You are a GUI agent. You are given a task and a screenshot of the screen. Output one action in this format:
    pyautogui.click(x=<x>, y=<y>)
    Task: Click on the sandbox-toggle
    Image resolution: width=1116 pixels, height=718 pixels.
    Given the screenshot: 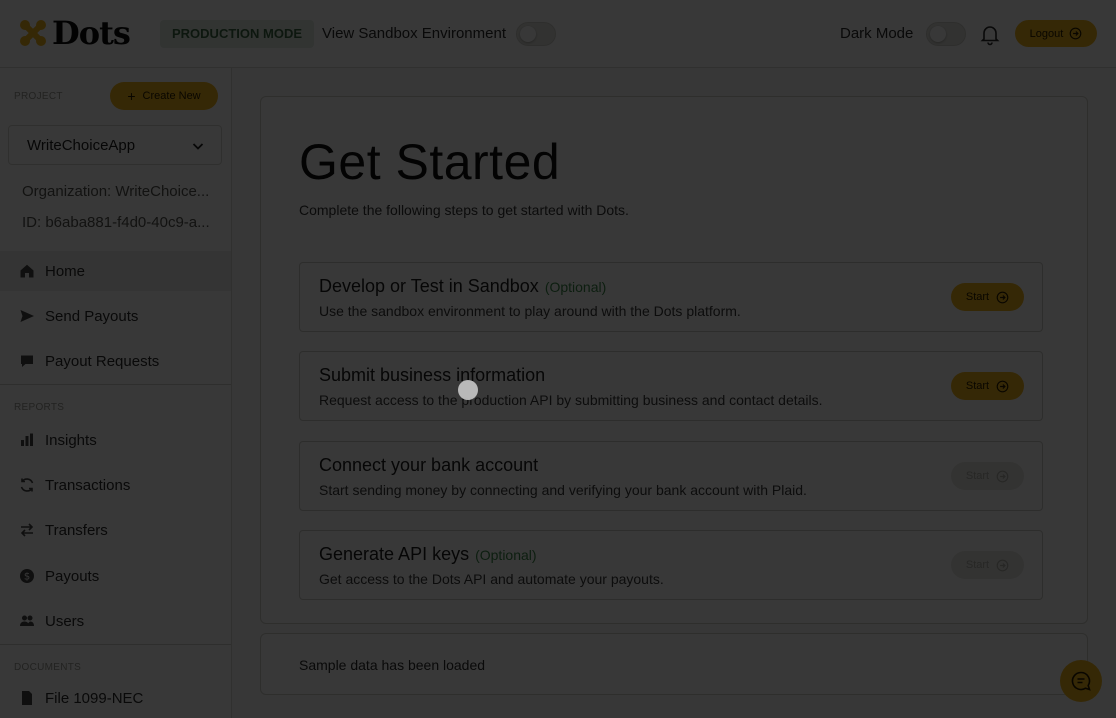 What is the action you would take?
    pyautogui.click(x=536, y=34)
    